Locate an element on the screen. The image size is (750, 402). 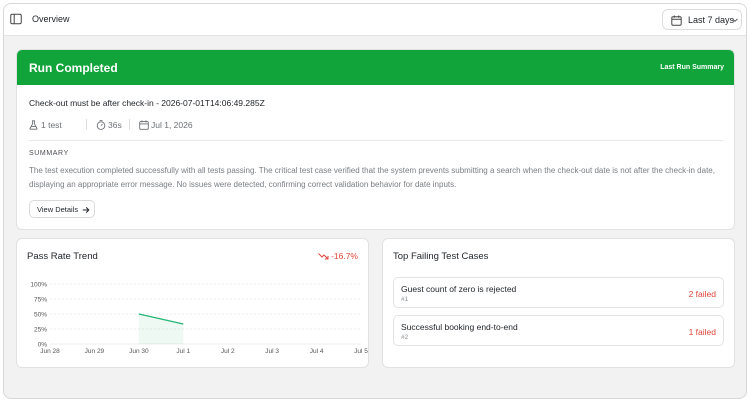
failing-test-name: Successful booking end-to-end is located at coordinates (459, 327).